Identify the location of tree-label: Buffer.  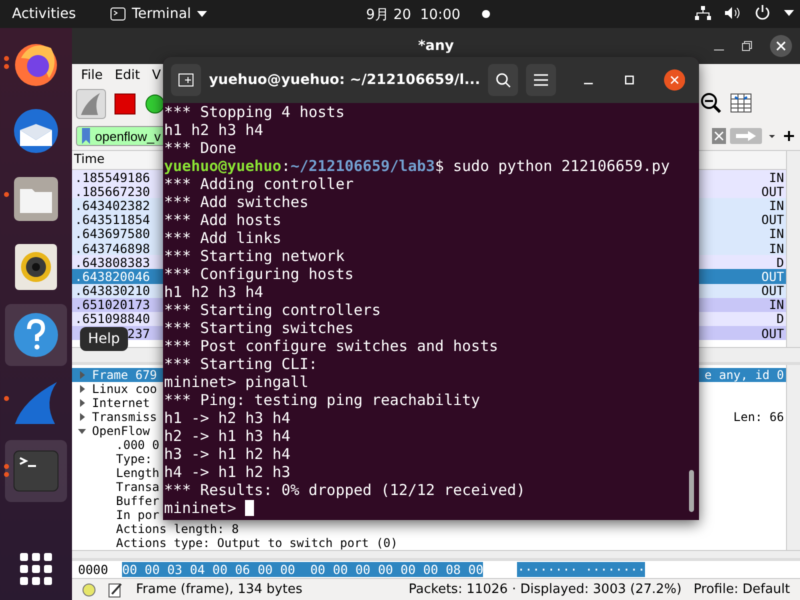
(138, 501).